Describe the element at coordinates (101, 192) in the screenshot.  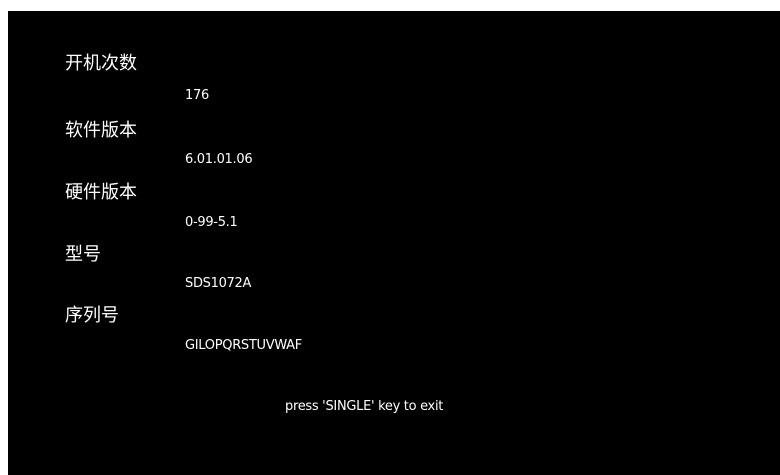
I see `hardware-version-label: 硬件版本` at that location.